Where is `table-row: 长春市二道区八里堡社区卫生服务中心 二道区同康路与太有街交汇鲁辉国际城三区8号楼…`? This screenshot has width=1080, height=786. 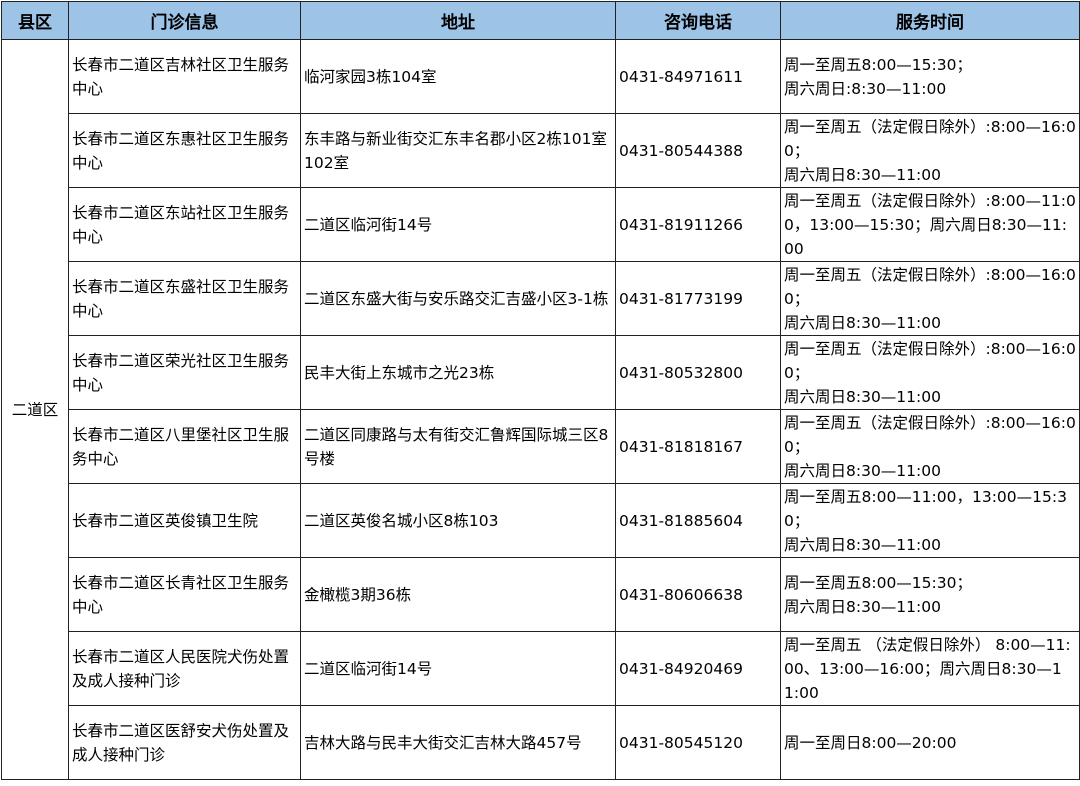 table-row: 长春市二道区八里堡社区卫生服务中心 二道区同康路与太有街交汇鲁辉国际城三区8号楼… is located at coordinates (541, 446).